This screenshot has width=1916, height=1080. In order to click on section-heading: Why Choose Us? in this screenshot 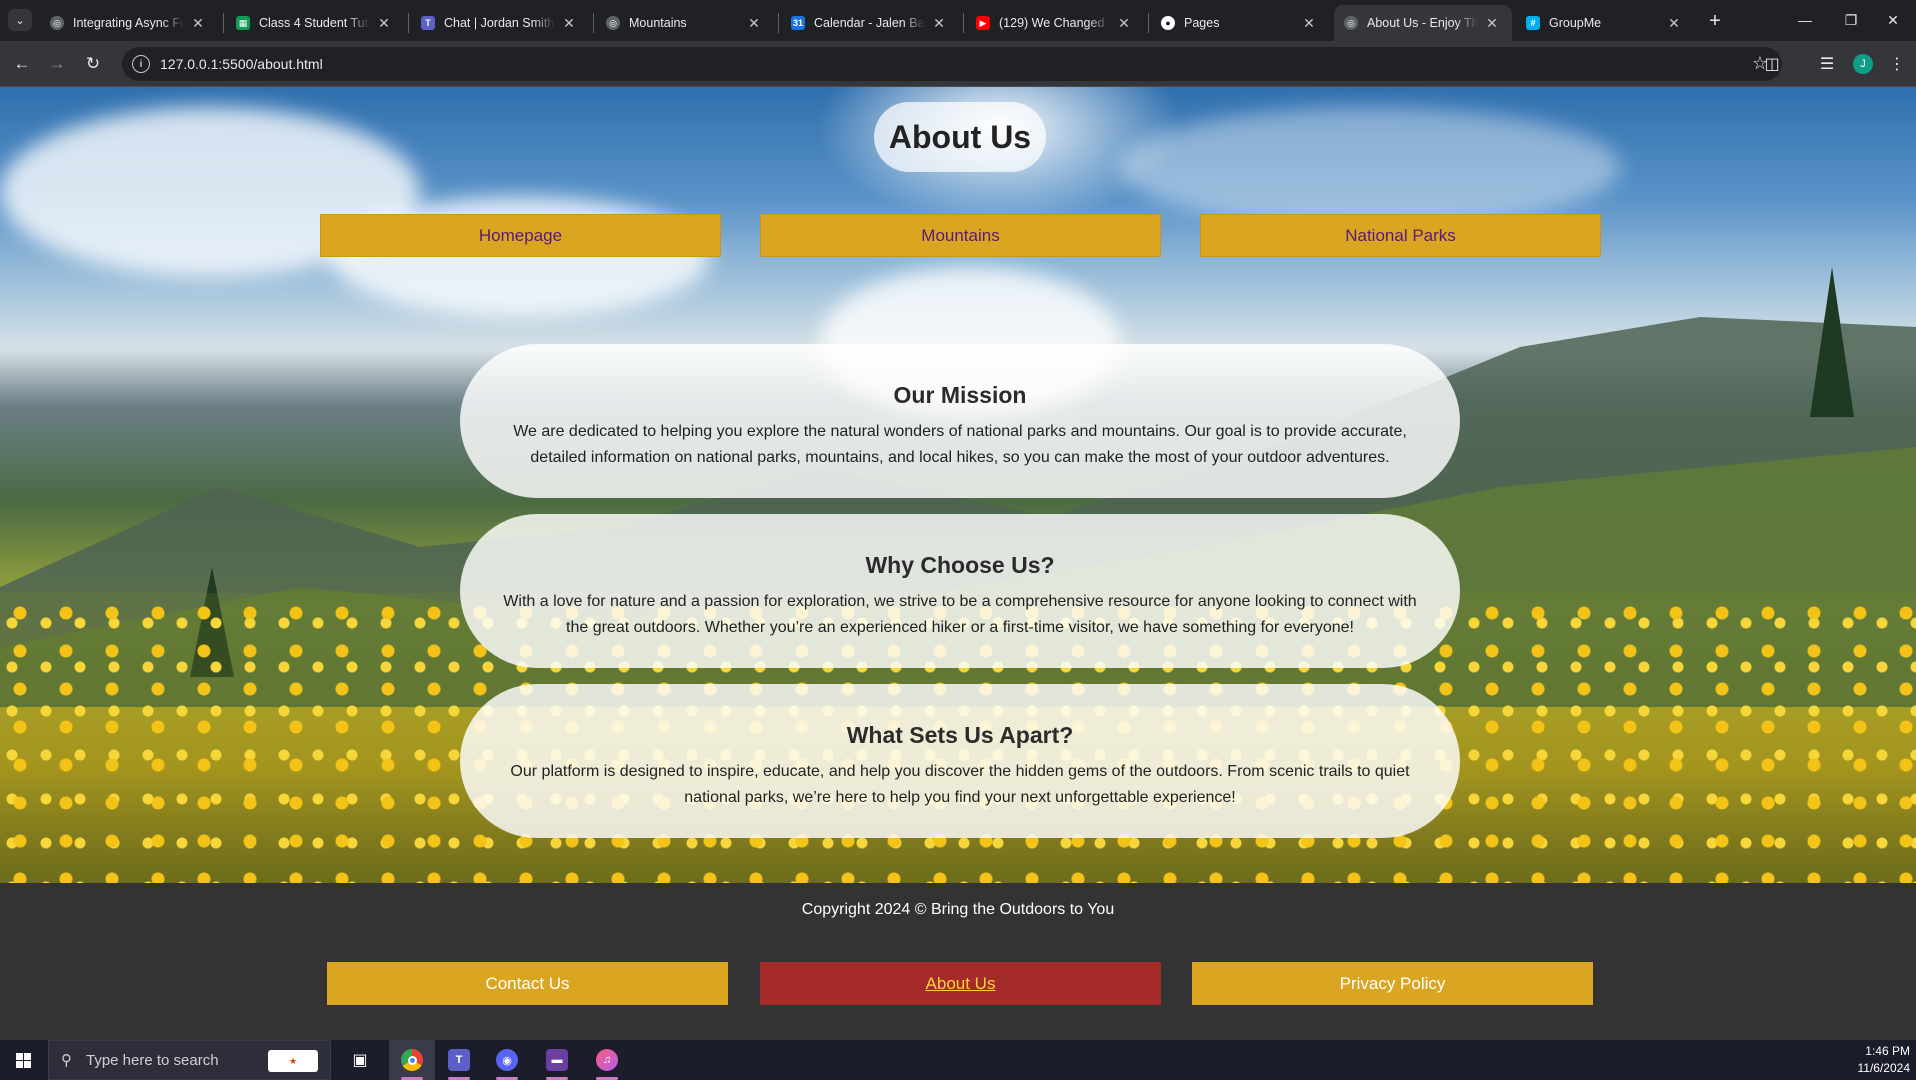, I will do `click(960, 565)`.